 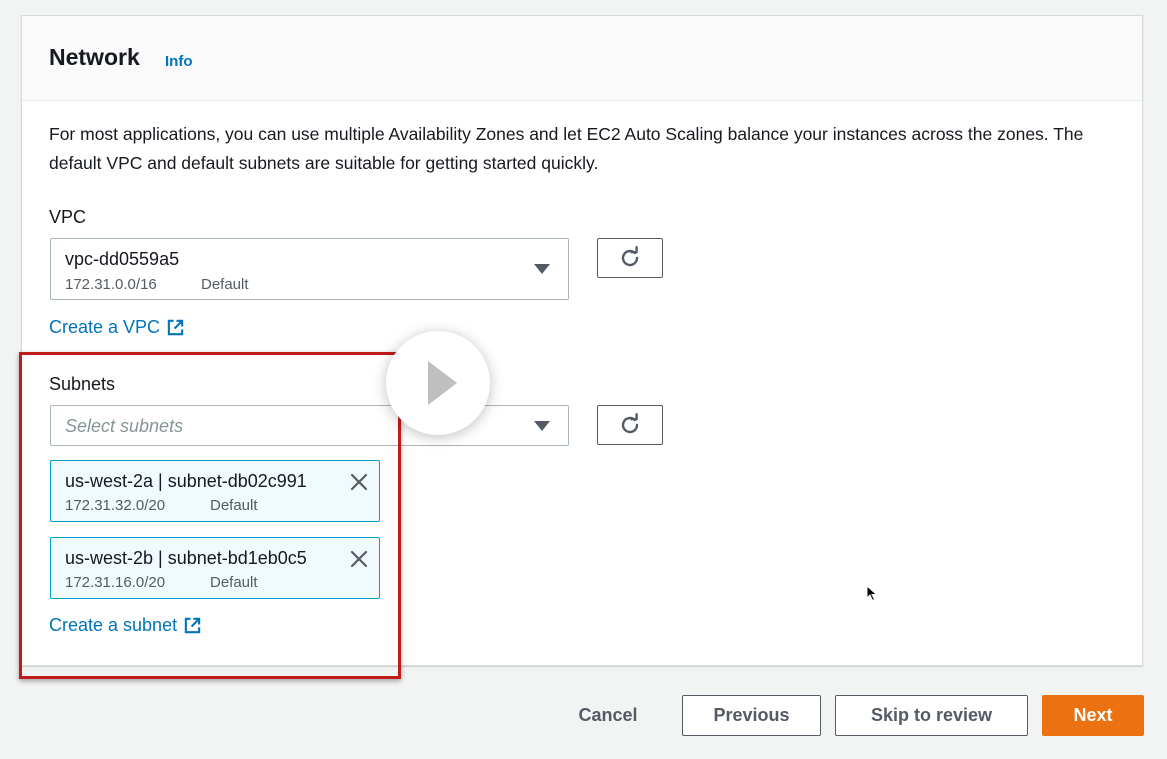 I want to click on video-play-button, so click(x=438, y=383).